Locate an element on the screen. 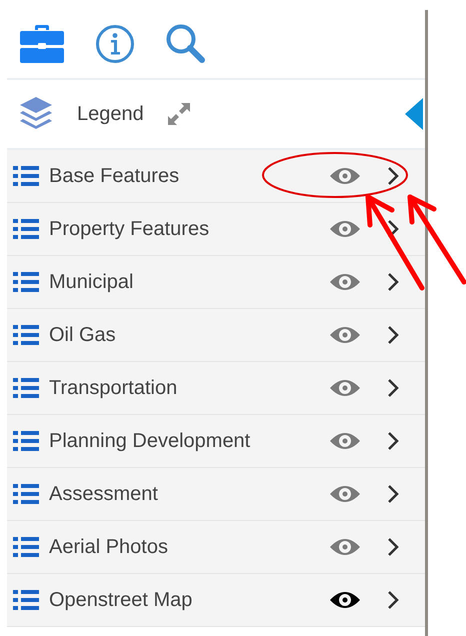  layer-name: Planning Development is located at coordinates (149, 441).